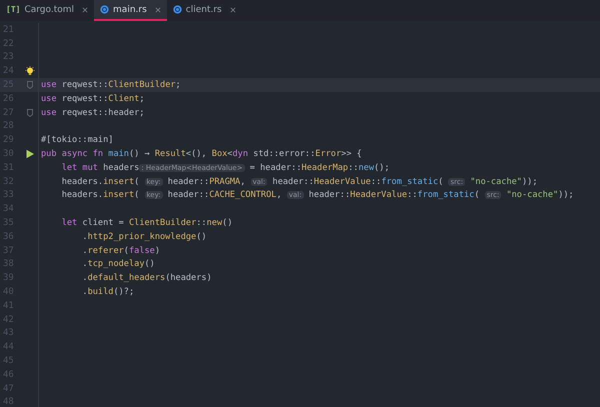 Image resolution: width=600 pixels, height=407 pixels. What do you see at coordinates (144, 237) in the screenshot?
I see `code-line: .http2_prior_knowledge()` at bounding box center [144, 237].